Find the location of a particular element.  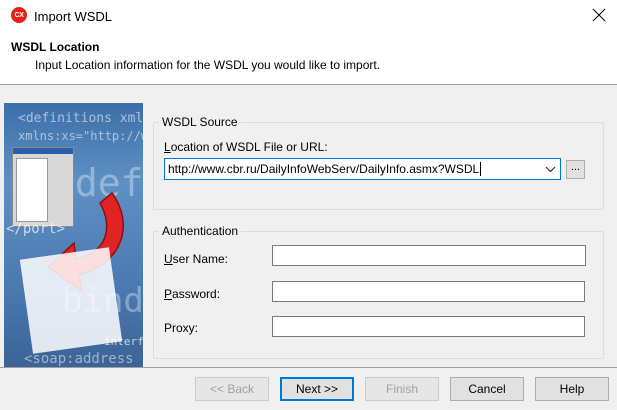

location-label: Location of WSDL File or URL: is located at coordinates (246, 147).